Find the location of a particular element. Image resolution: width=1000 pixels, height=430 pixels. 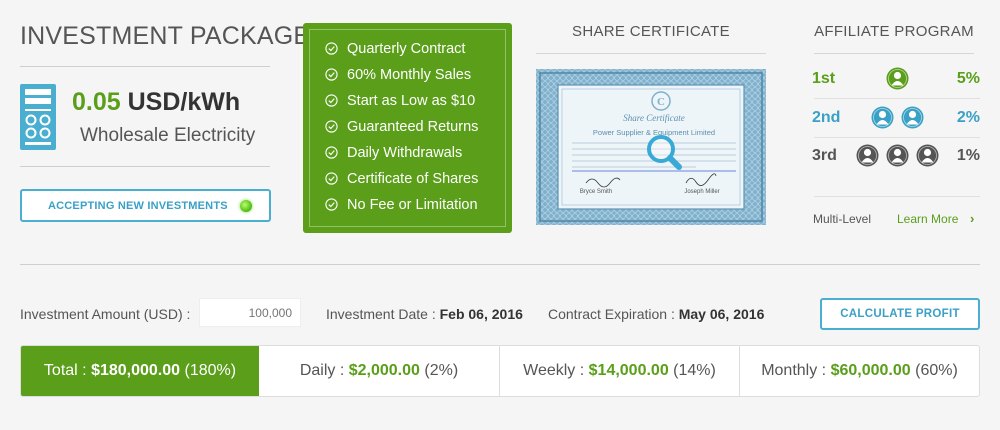

calculate-profit-button: CALCULATE PROFIT is located at coordinates (900, 314).